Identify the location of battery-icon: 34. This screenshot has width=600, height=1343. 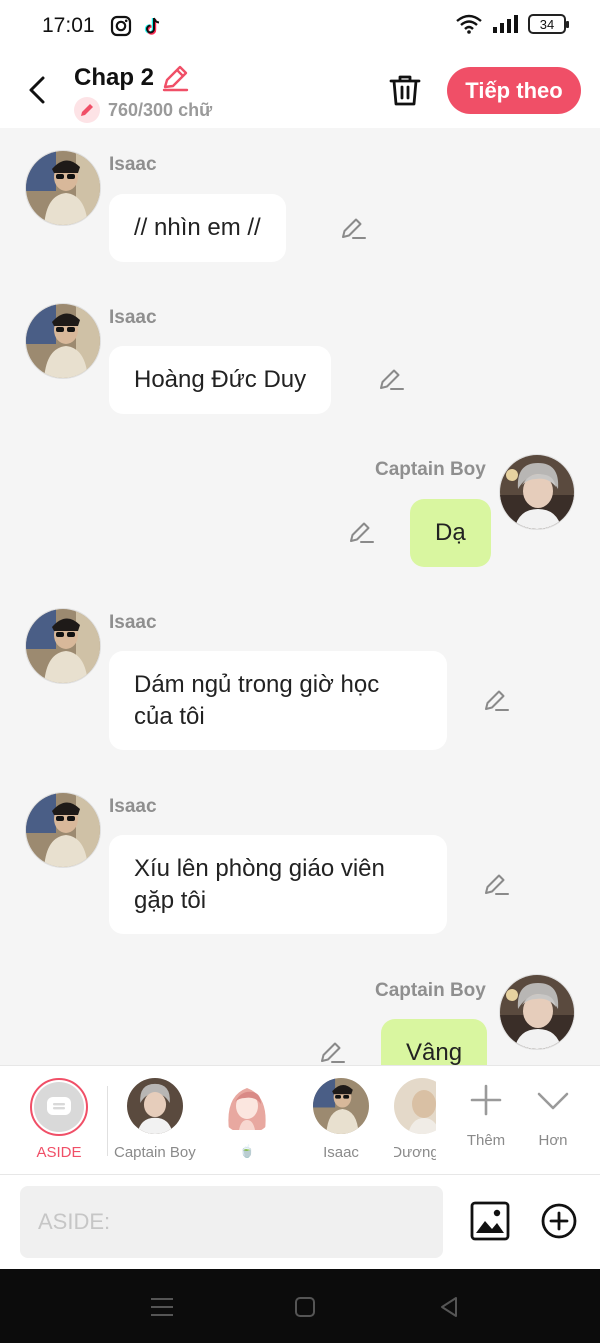
(548, 24).